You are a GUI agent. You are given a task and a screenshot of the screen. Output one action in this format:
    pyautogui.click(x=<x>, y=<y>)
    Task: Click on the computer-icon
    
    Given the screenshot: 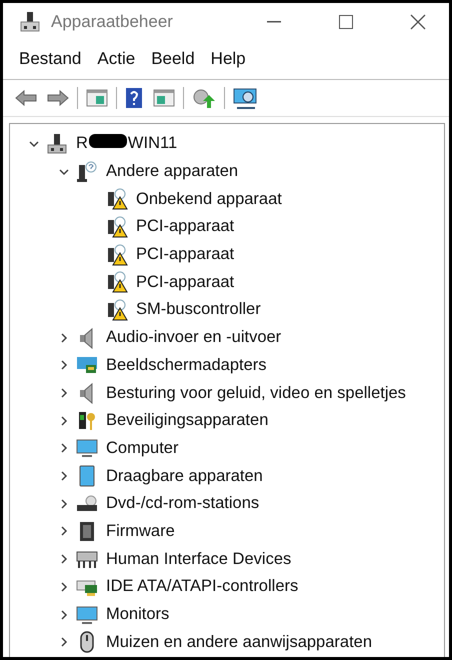 What is the action you would take?
    pyautogui.click(x=57, y=143)
    